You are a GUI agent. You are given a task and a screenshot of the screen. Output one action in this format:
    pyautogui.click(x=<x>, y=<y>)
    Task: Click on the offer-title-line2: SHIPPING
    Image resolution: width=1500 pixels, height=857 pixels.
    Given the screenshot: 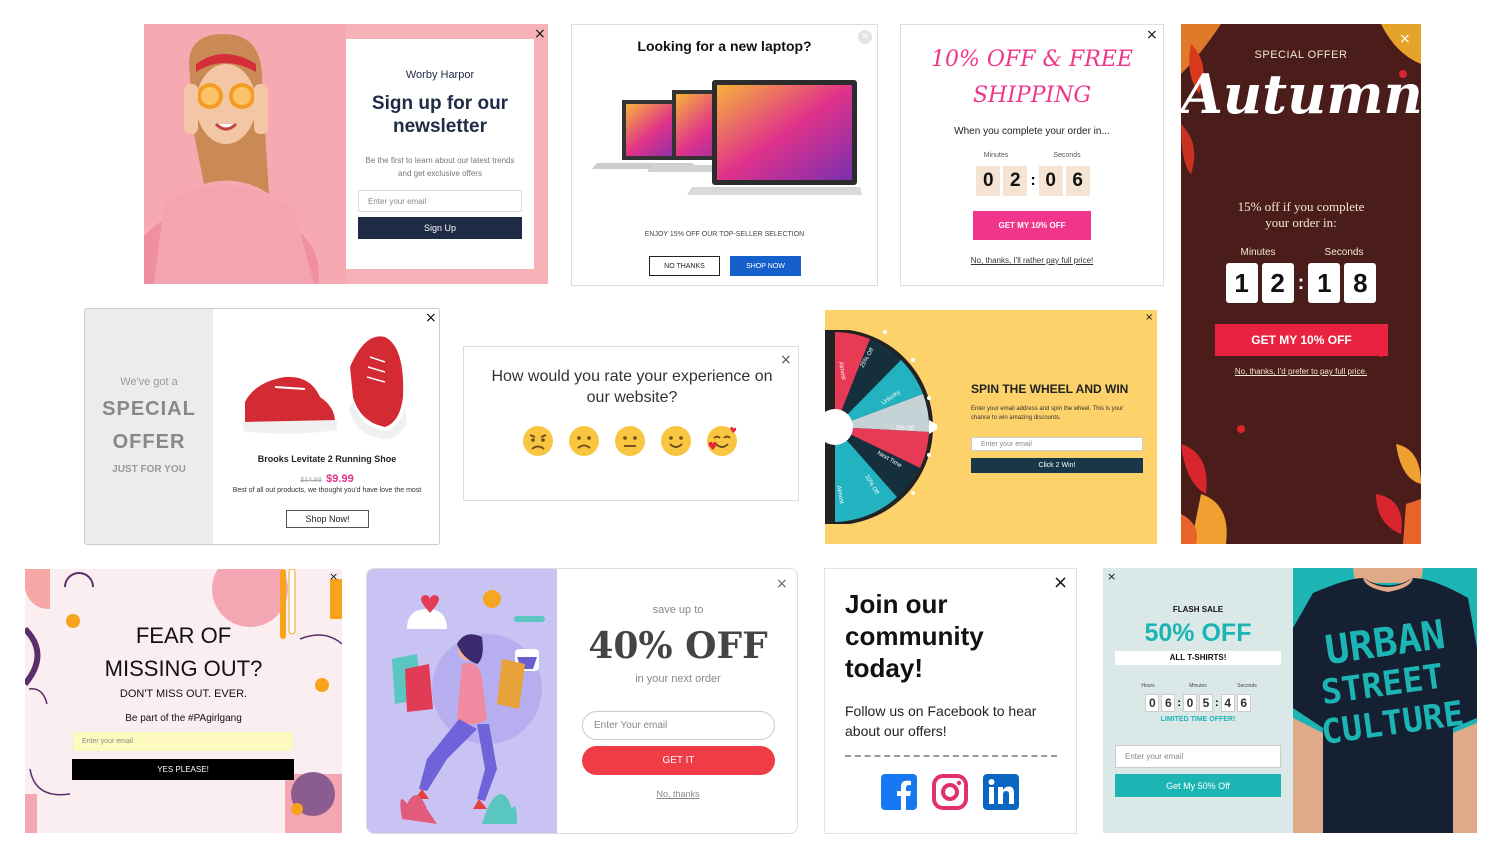 What is the action you would take?
    pyautogui.click(x=1032, y=95)
    